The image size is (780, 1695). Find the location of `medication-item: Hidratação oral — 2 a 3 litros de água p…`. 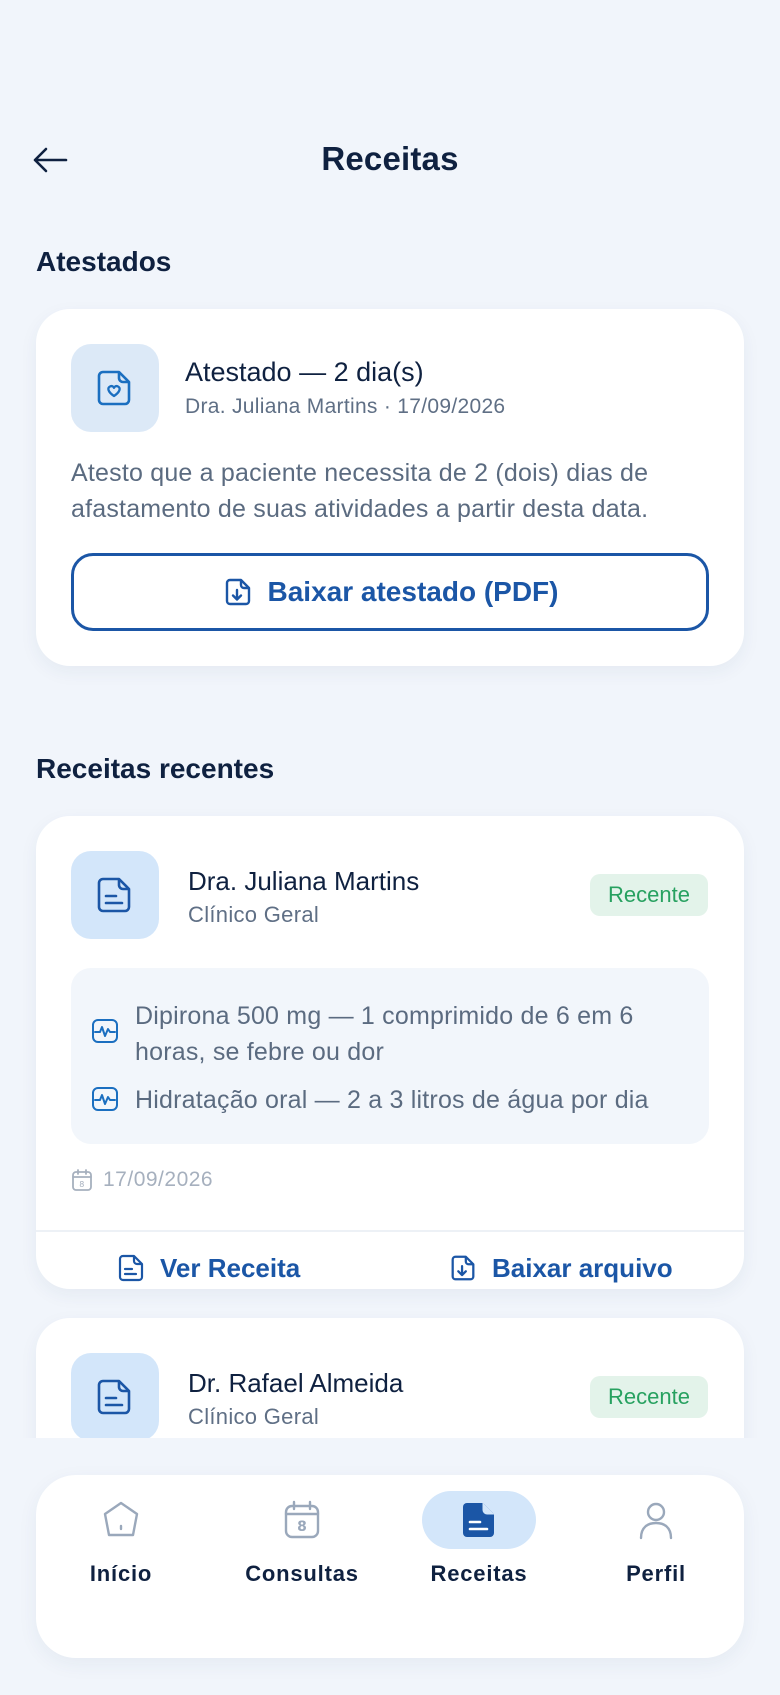

medication-item: Hidratação oral — 2 a 3 litros de água p… is located at coordinates (392, 1100).